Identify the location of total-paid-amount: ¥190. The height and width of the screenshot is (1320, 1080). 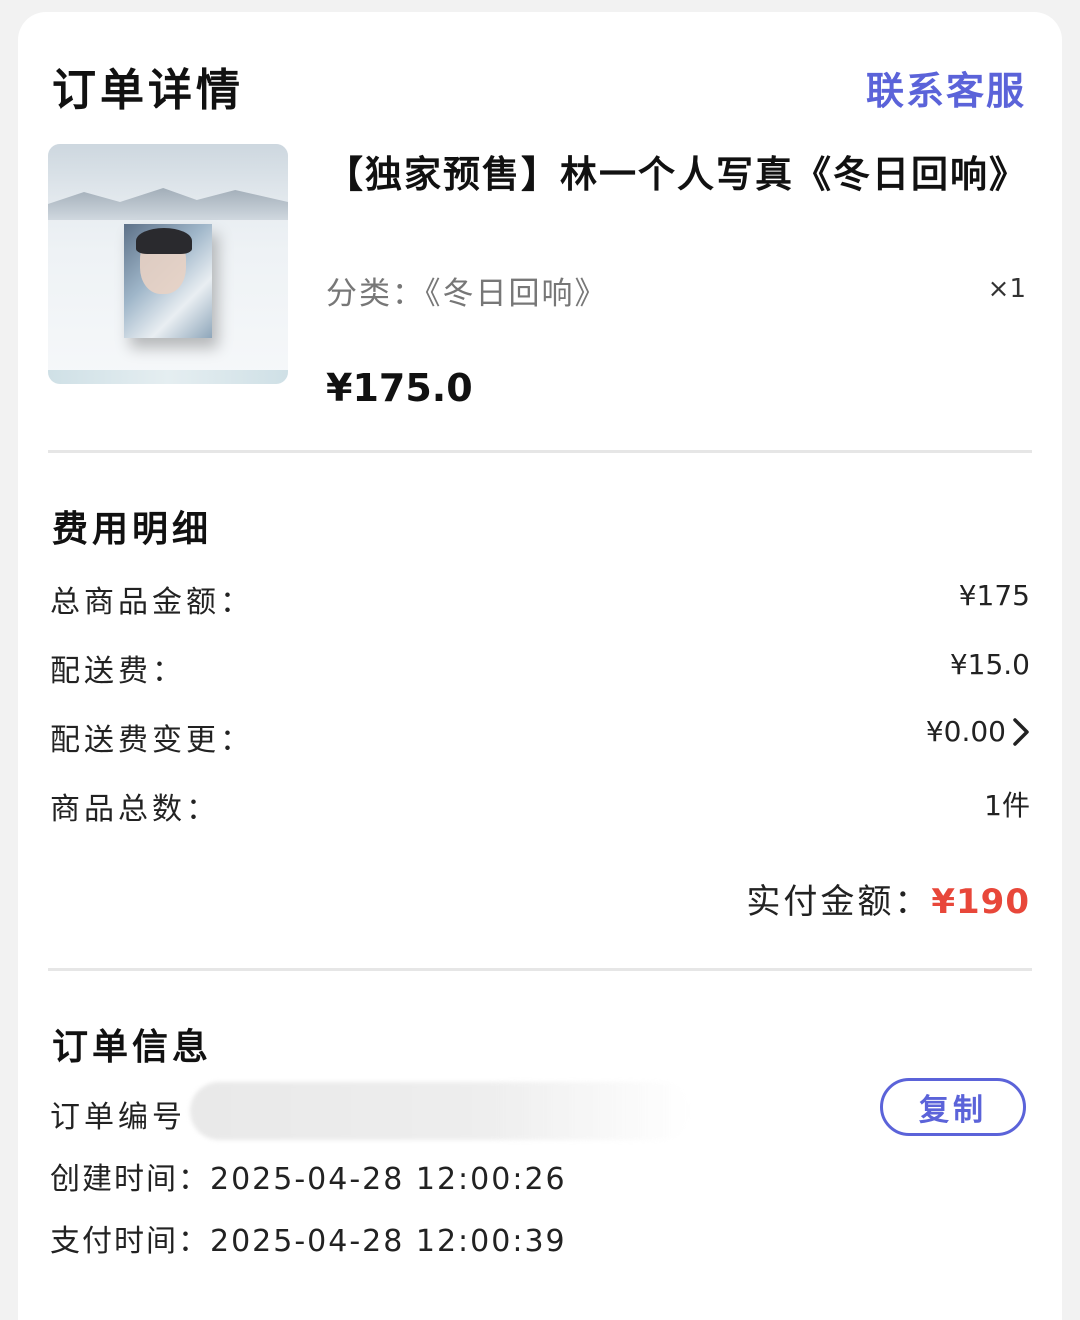
(980, 902).